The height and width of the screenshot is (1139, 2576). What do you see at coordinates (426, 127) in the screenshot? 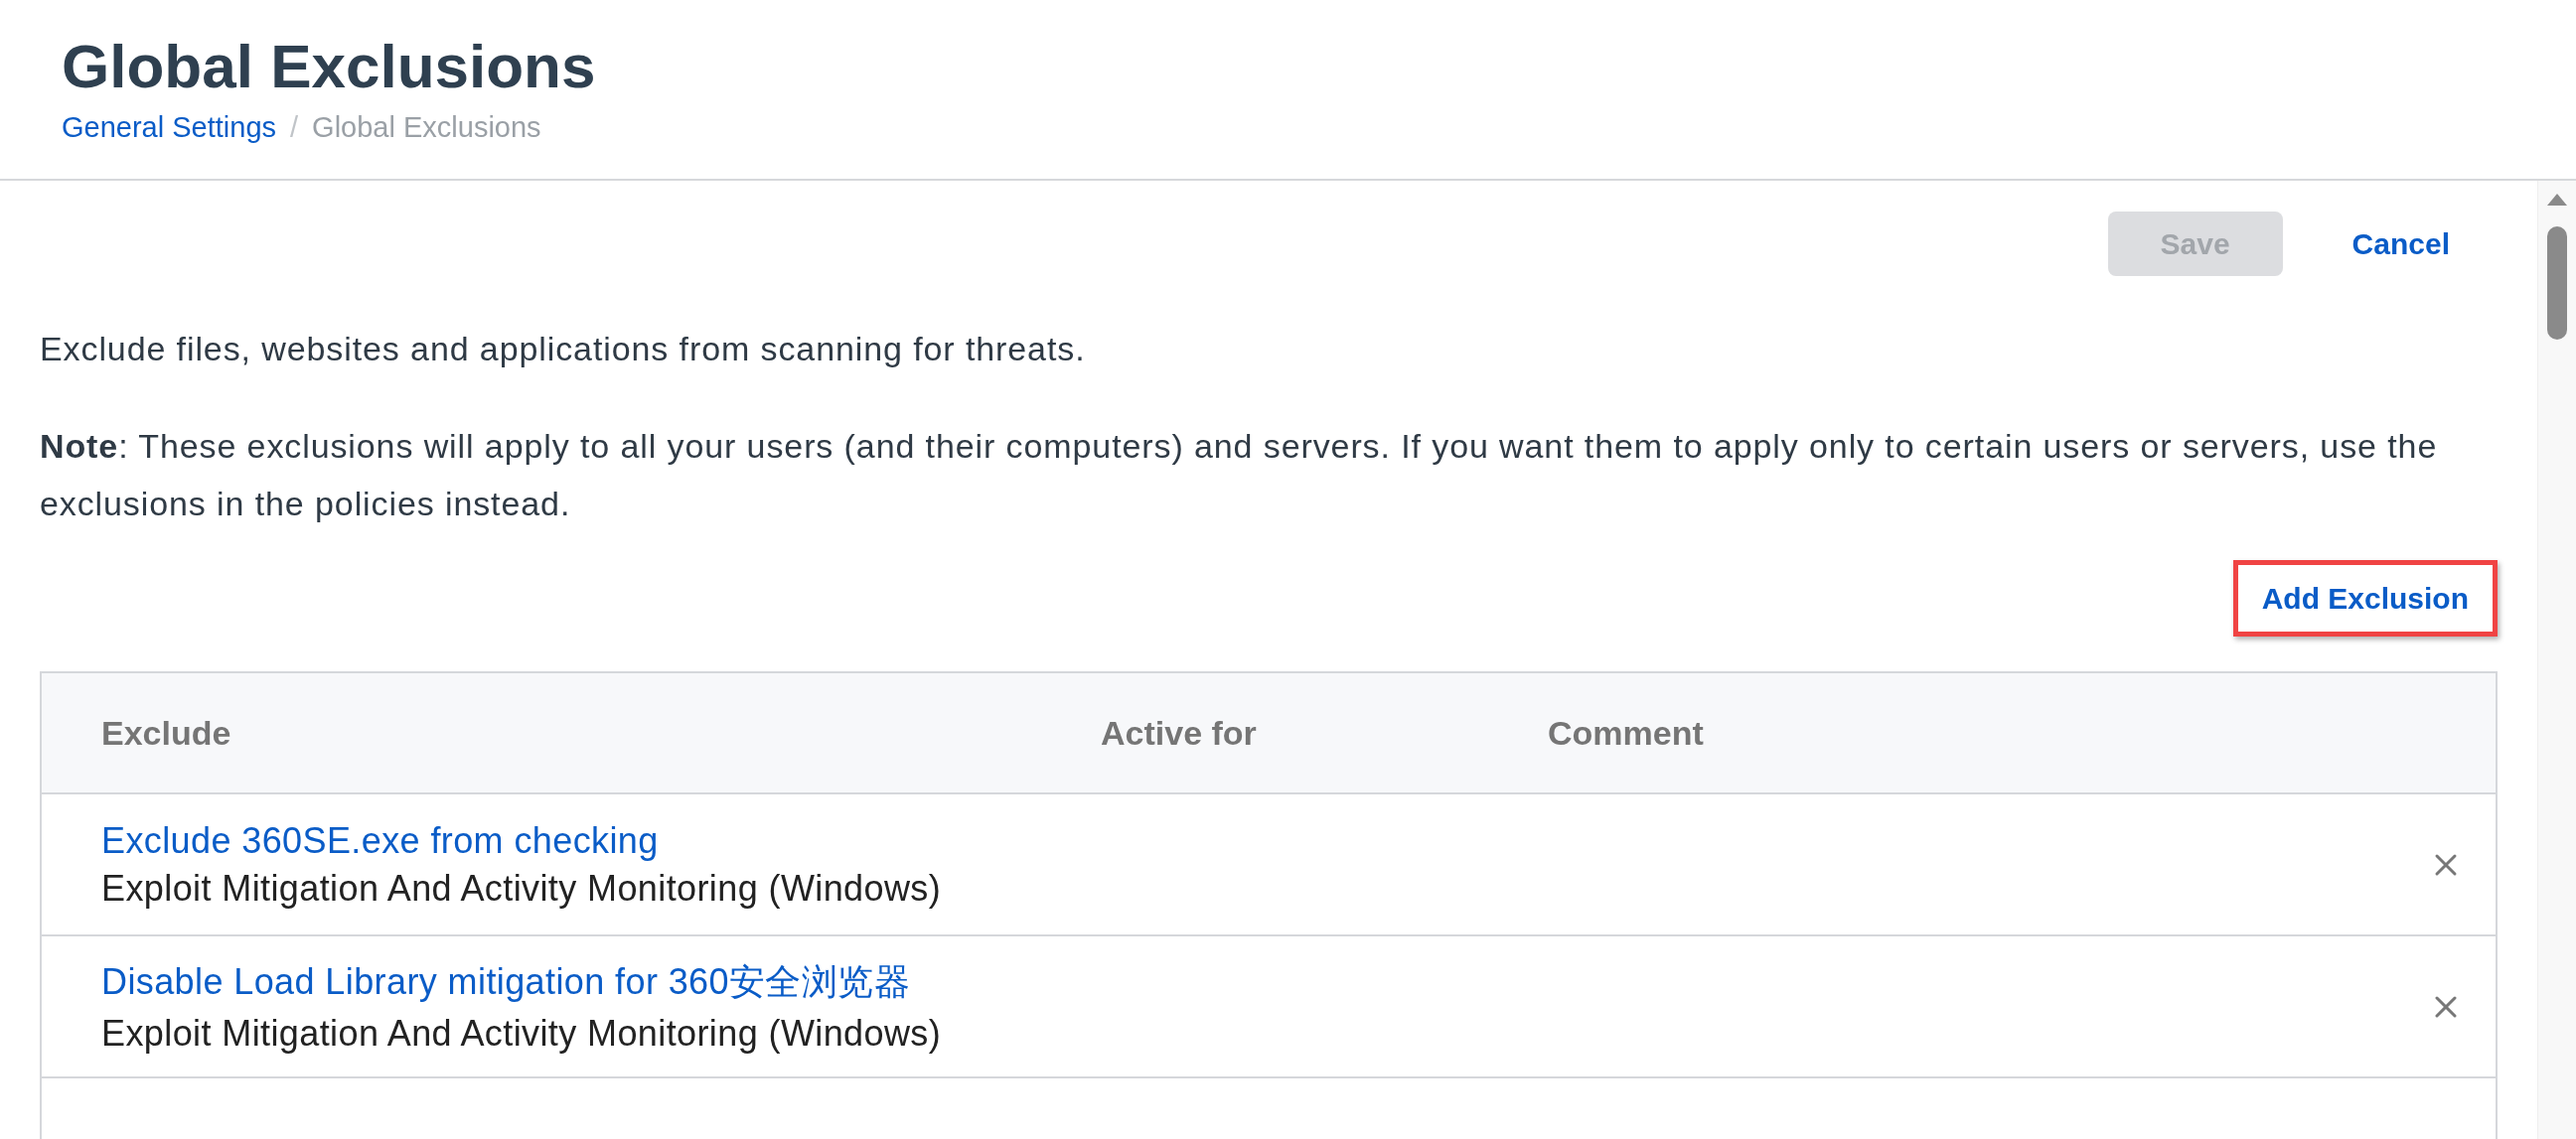
I see `breadcrumb-current: Global Exclusions` at bounding box center [426, 127].